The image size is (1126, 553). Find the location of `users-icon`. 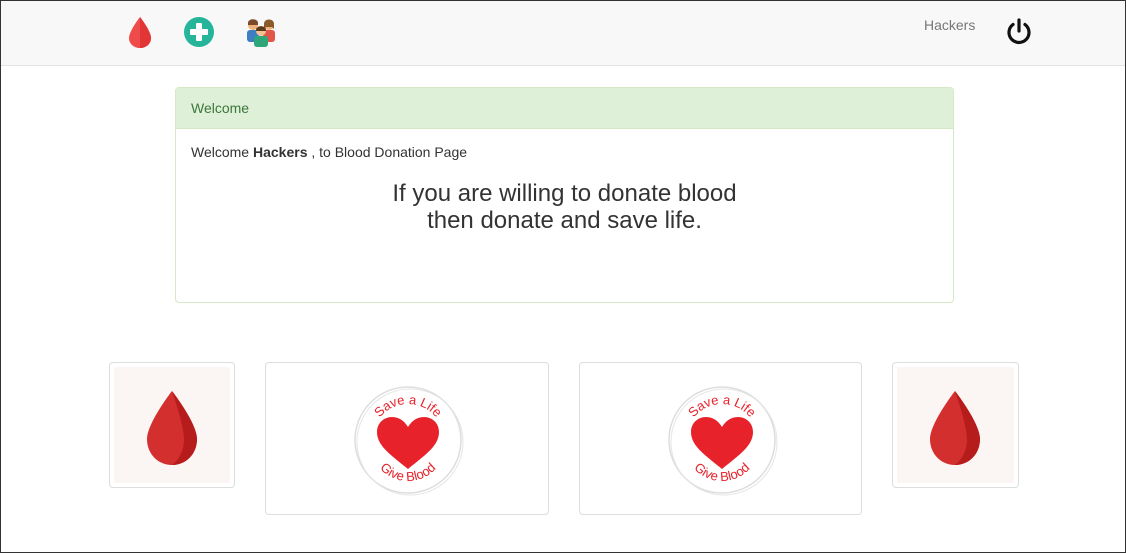

users-icon is located at coordinates (260, 32).